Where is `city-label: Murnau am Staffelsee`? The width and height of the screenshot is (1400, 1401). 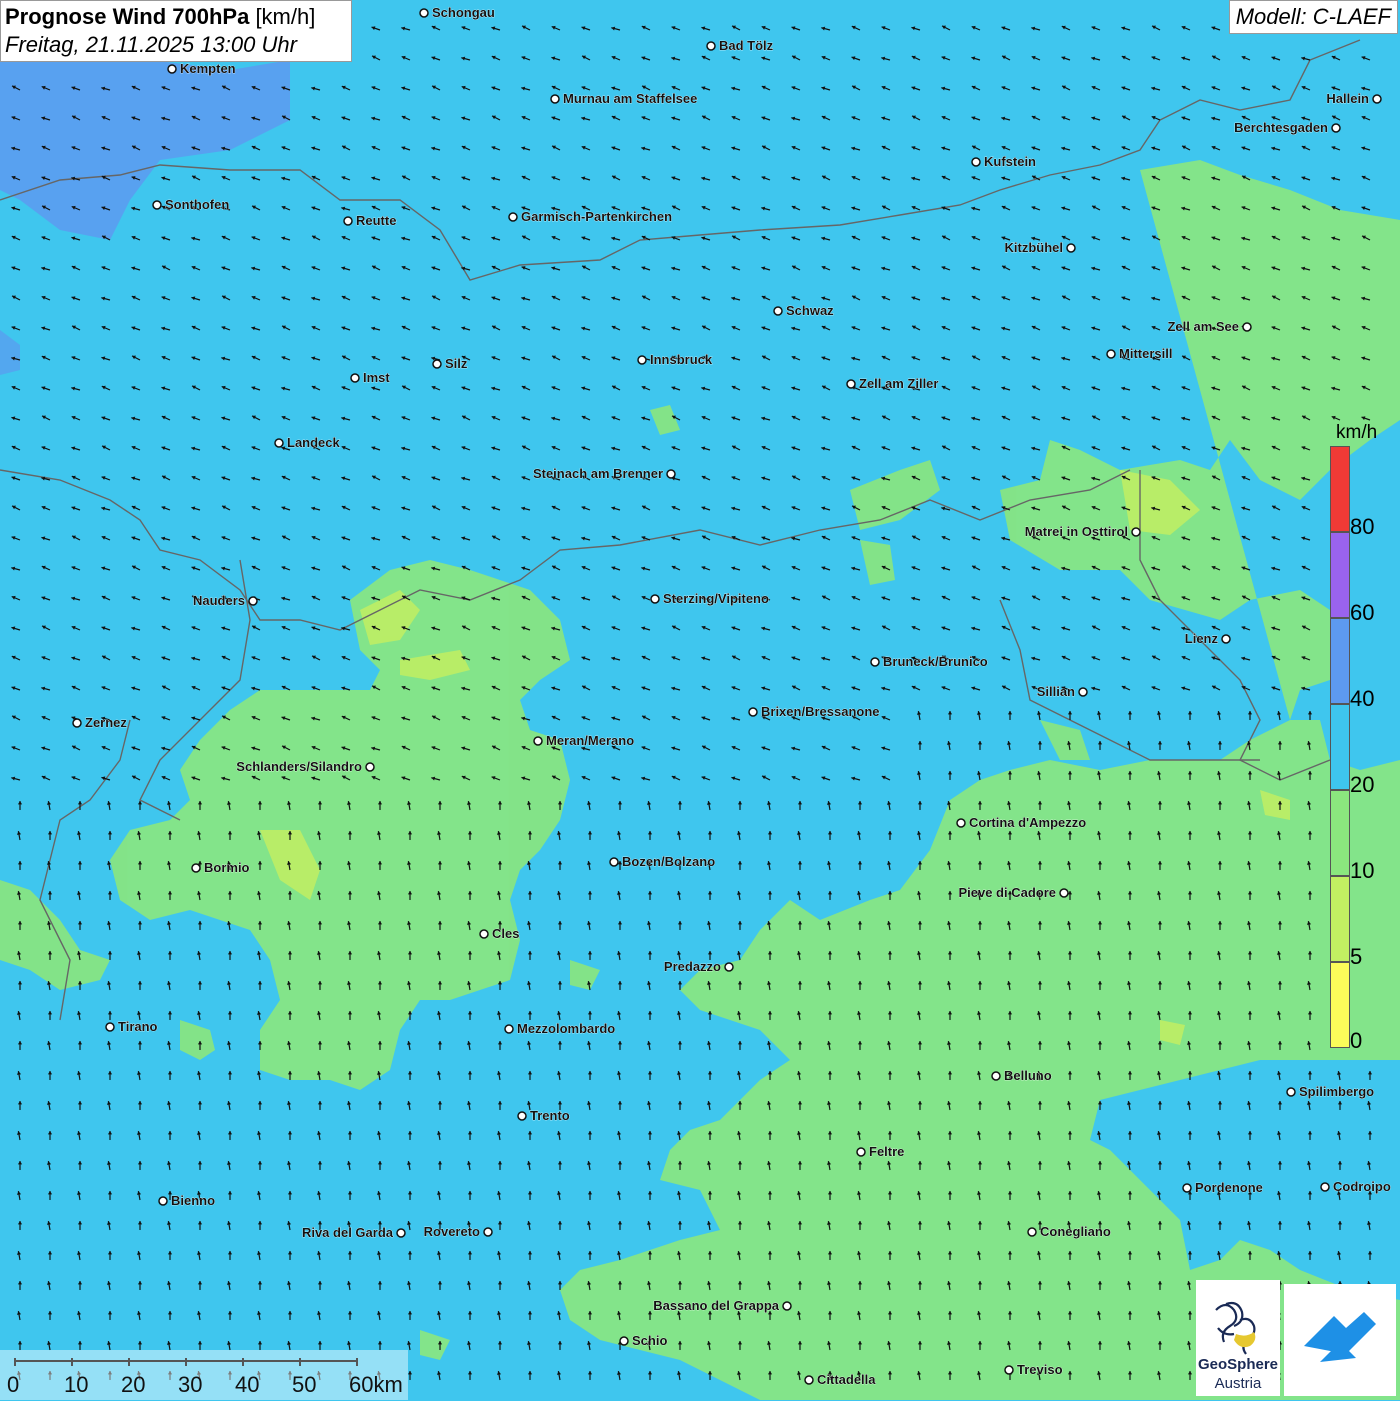 city-label: Murnau am Staffelsee is located at coordinates (630, 98).